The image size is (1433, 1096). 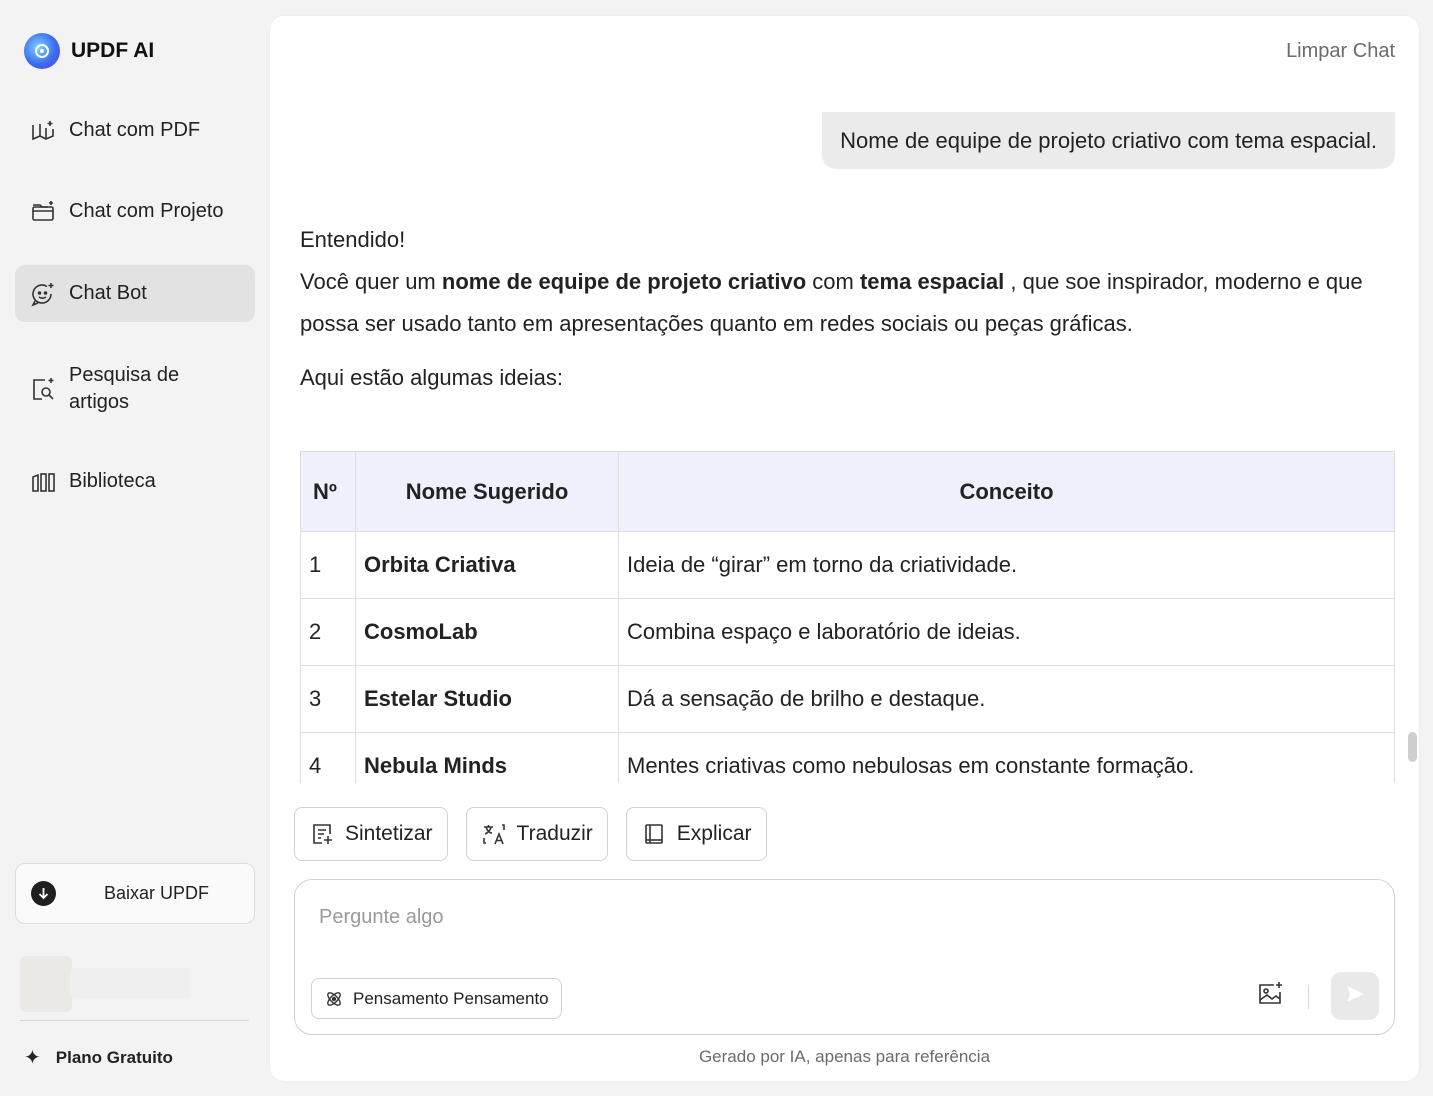 I want to click on chat-input-box: Pensamento Pensamento, so click(x=844, y=957).